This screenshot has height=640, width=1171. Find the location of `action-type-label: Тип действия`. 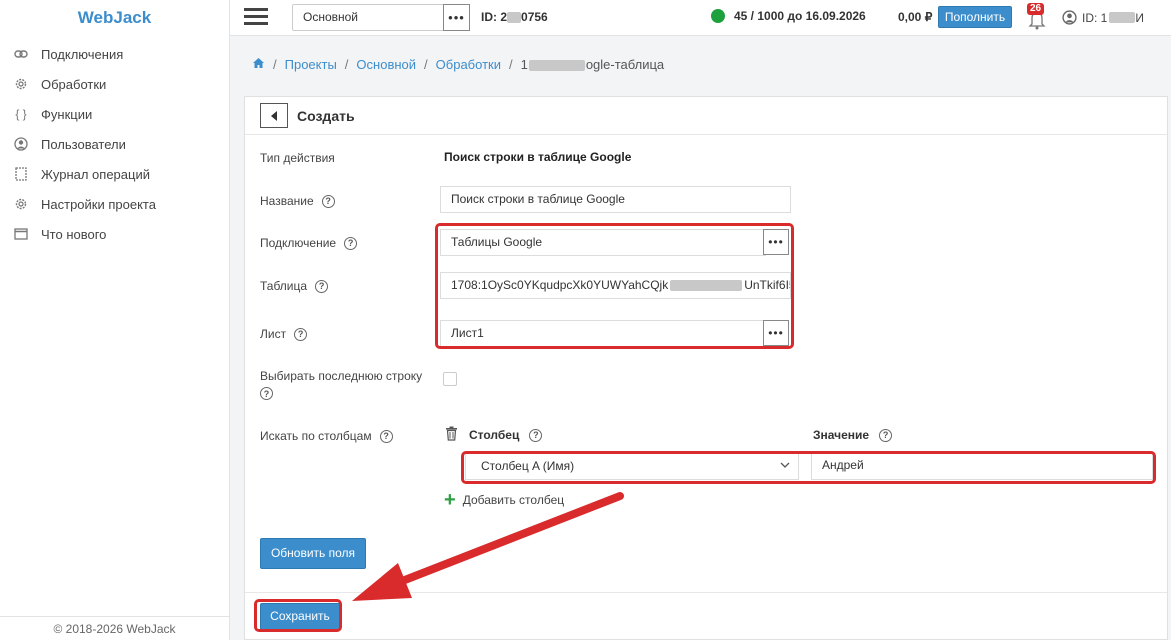

action-type-label: Тип действия is located at coordinates (297, 158).